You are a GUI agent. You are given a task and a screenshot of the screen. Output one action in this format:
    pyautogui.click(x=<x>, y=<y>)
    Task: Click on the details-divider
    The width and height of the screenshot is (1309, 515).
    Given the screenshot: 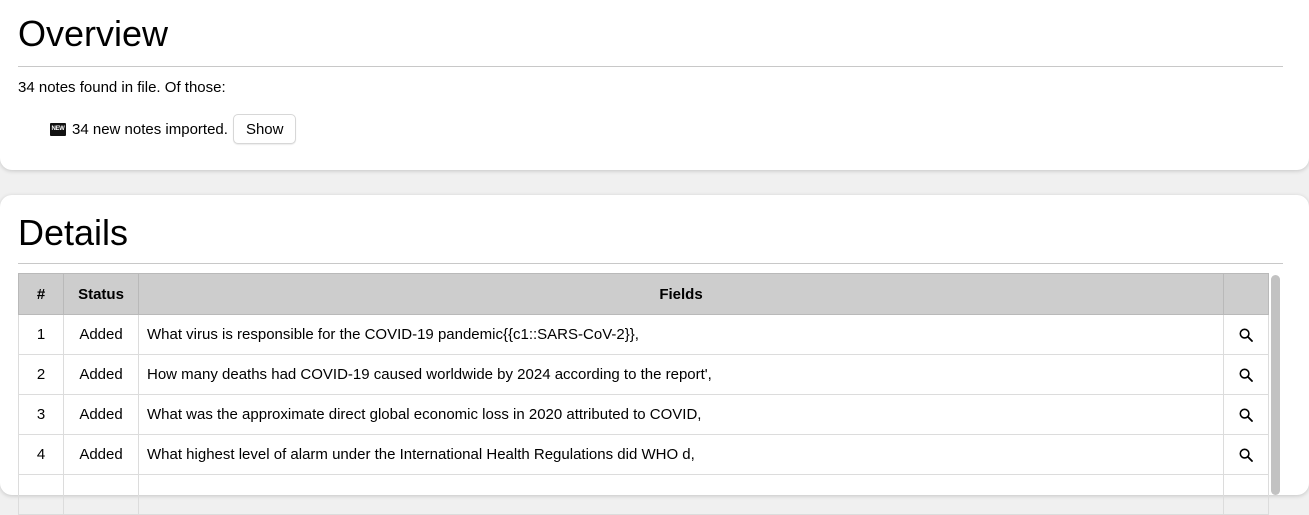 What is the action you would take?
    pyautogui.click(x=650, y=263)
    